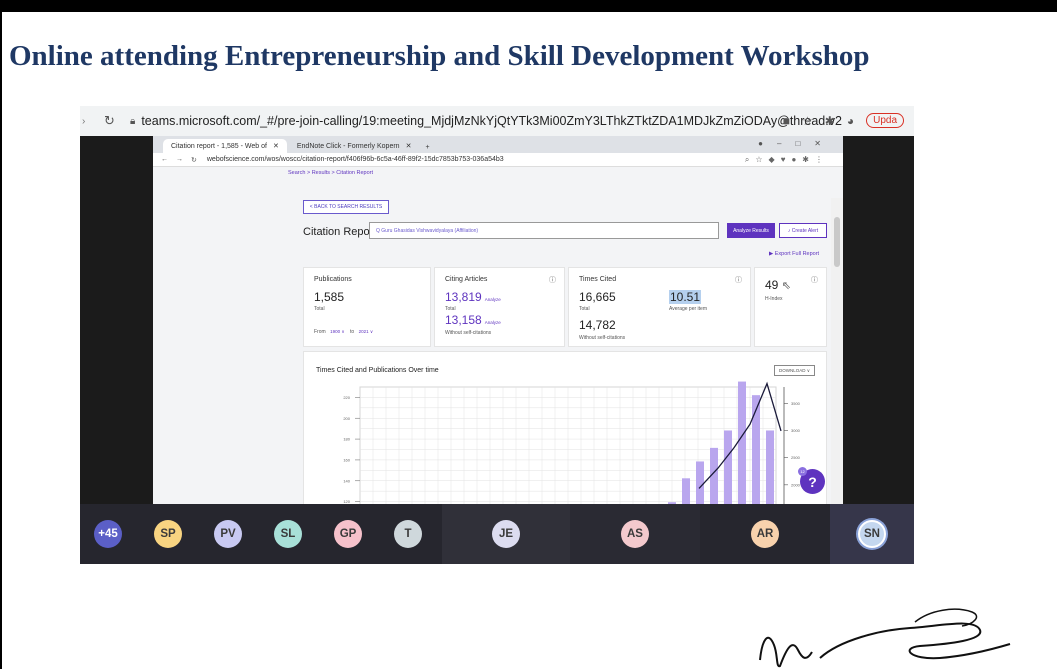  What do you see at coordinates (796, 430) in the screenshot?
I see `y-right-tick-label: 3000` at bounding box center [796, 430].